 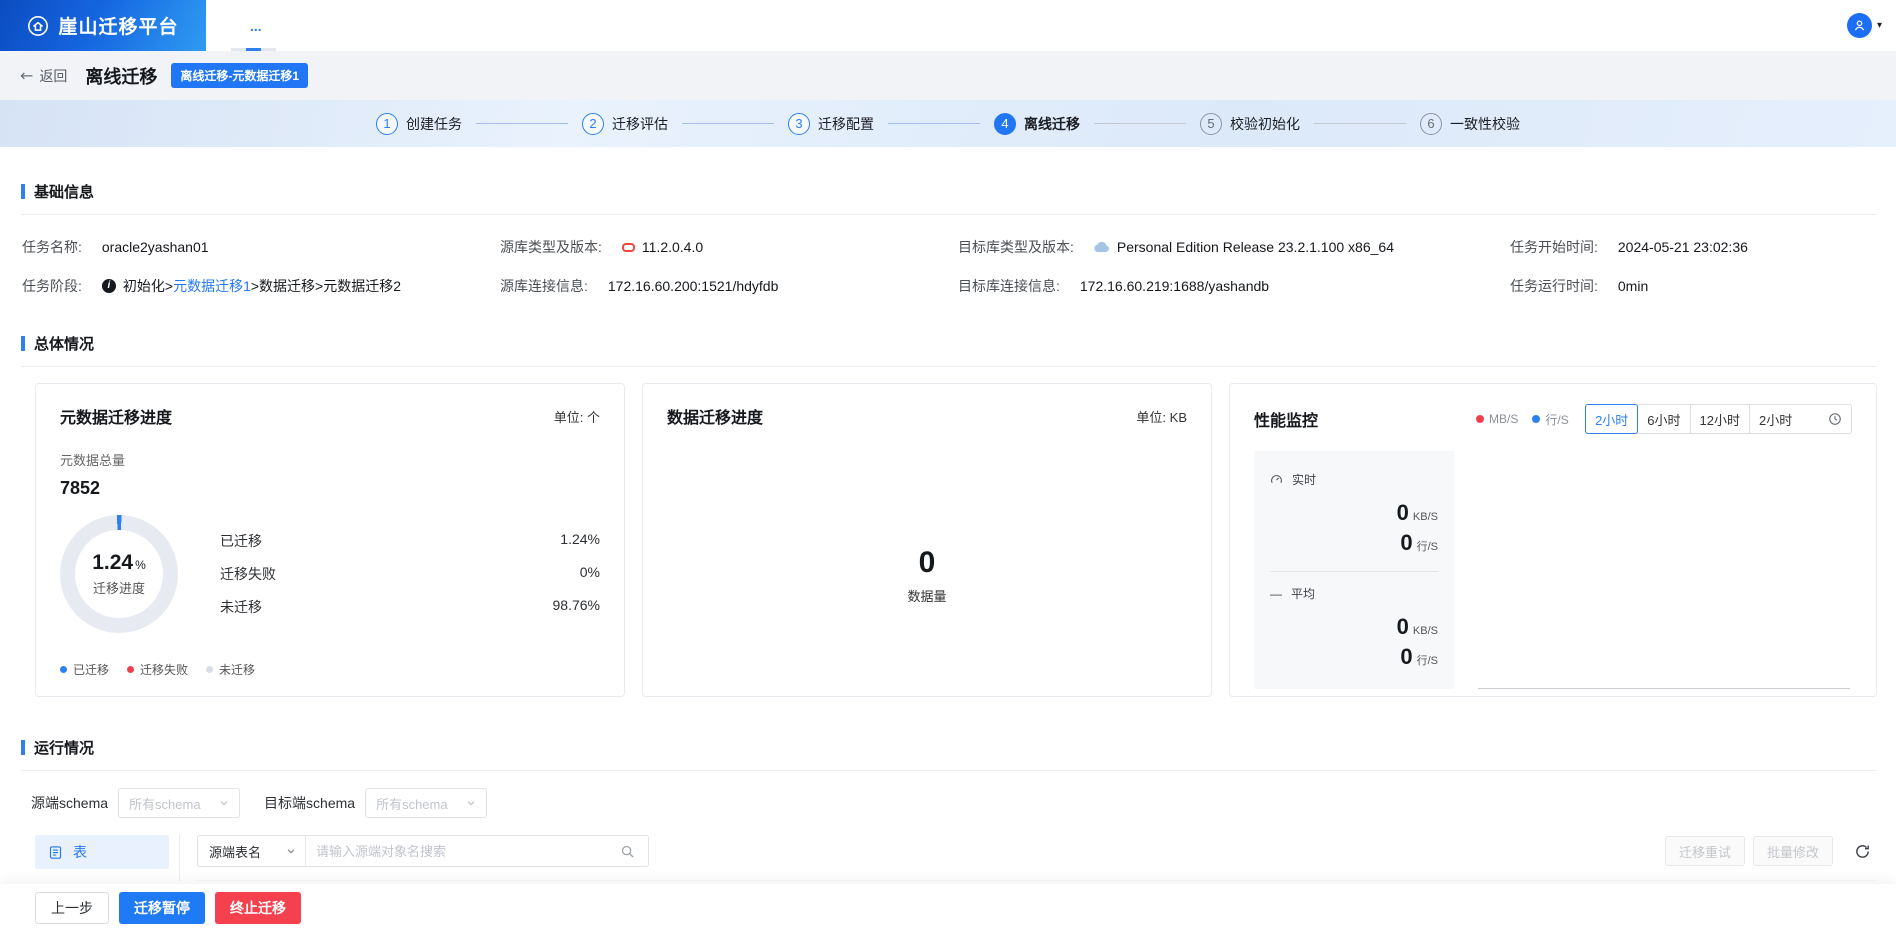 What do you see at coordinates (102, 852) in the screenshot?
I see `nav-item-table: 表` at bounding box center [102, 852].